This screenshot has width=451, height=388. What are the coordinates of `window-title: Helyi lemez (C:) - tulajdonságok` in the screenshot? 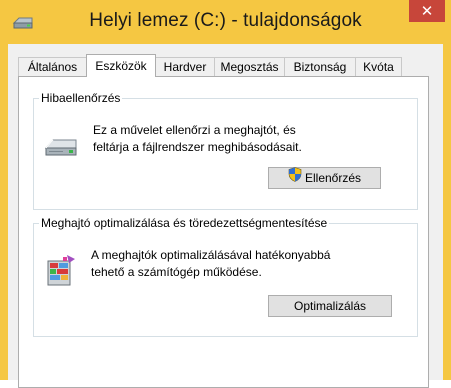 It's located at (225, 20).